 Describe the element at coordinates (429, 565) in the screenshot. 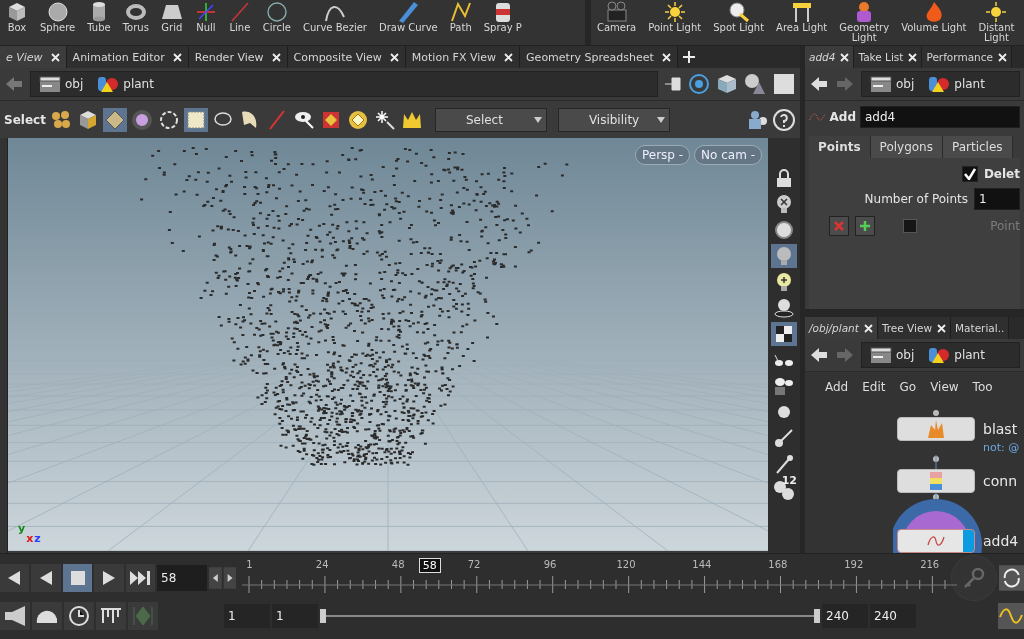

I see `current-frame-marker: 58` at that location.